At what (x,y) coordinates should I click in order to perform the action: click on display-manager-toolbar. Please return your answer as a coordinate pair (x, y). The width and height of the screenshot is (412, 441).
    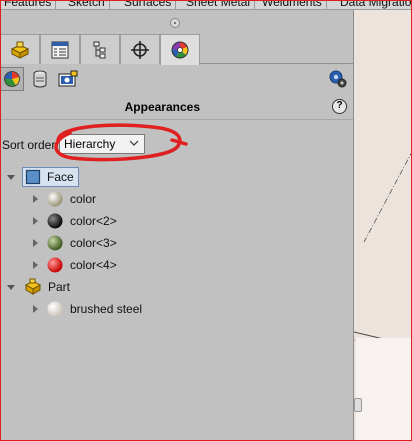
    Looking at the image, I should click on (176, 79).